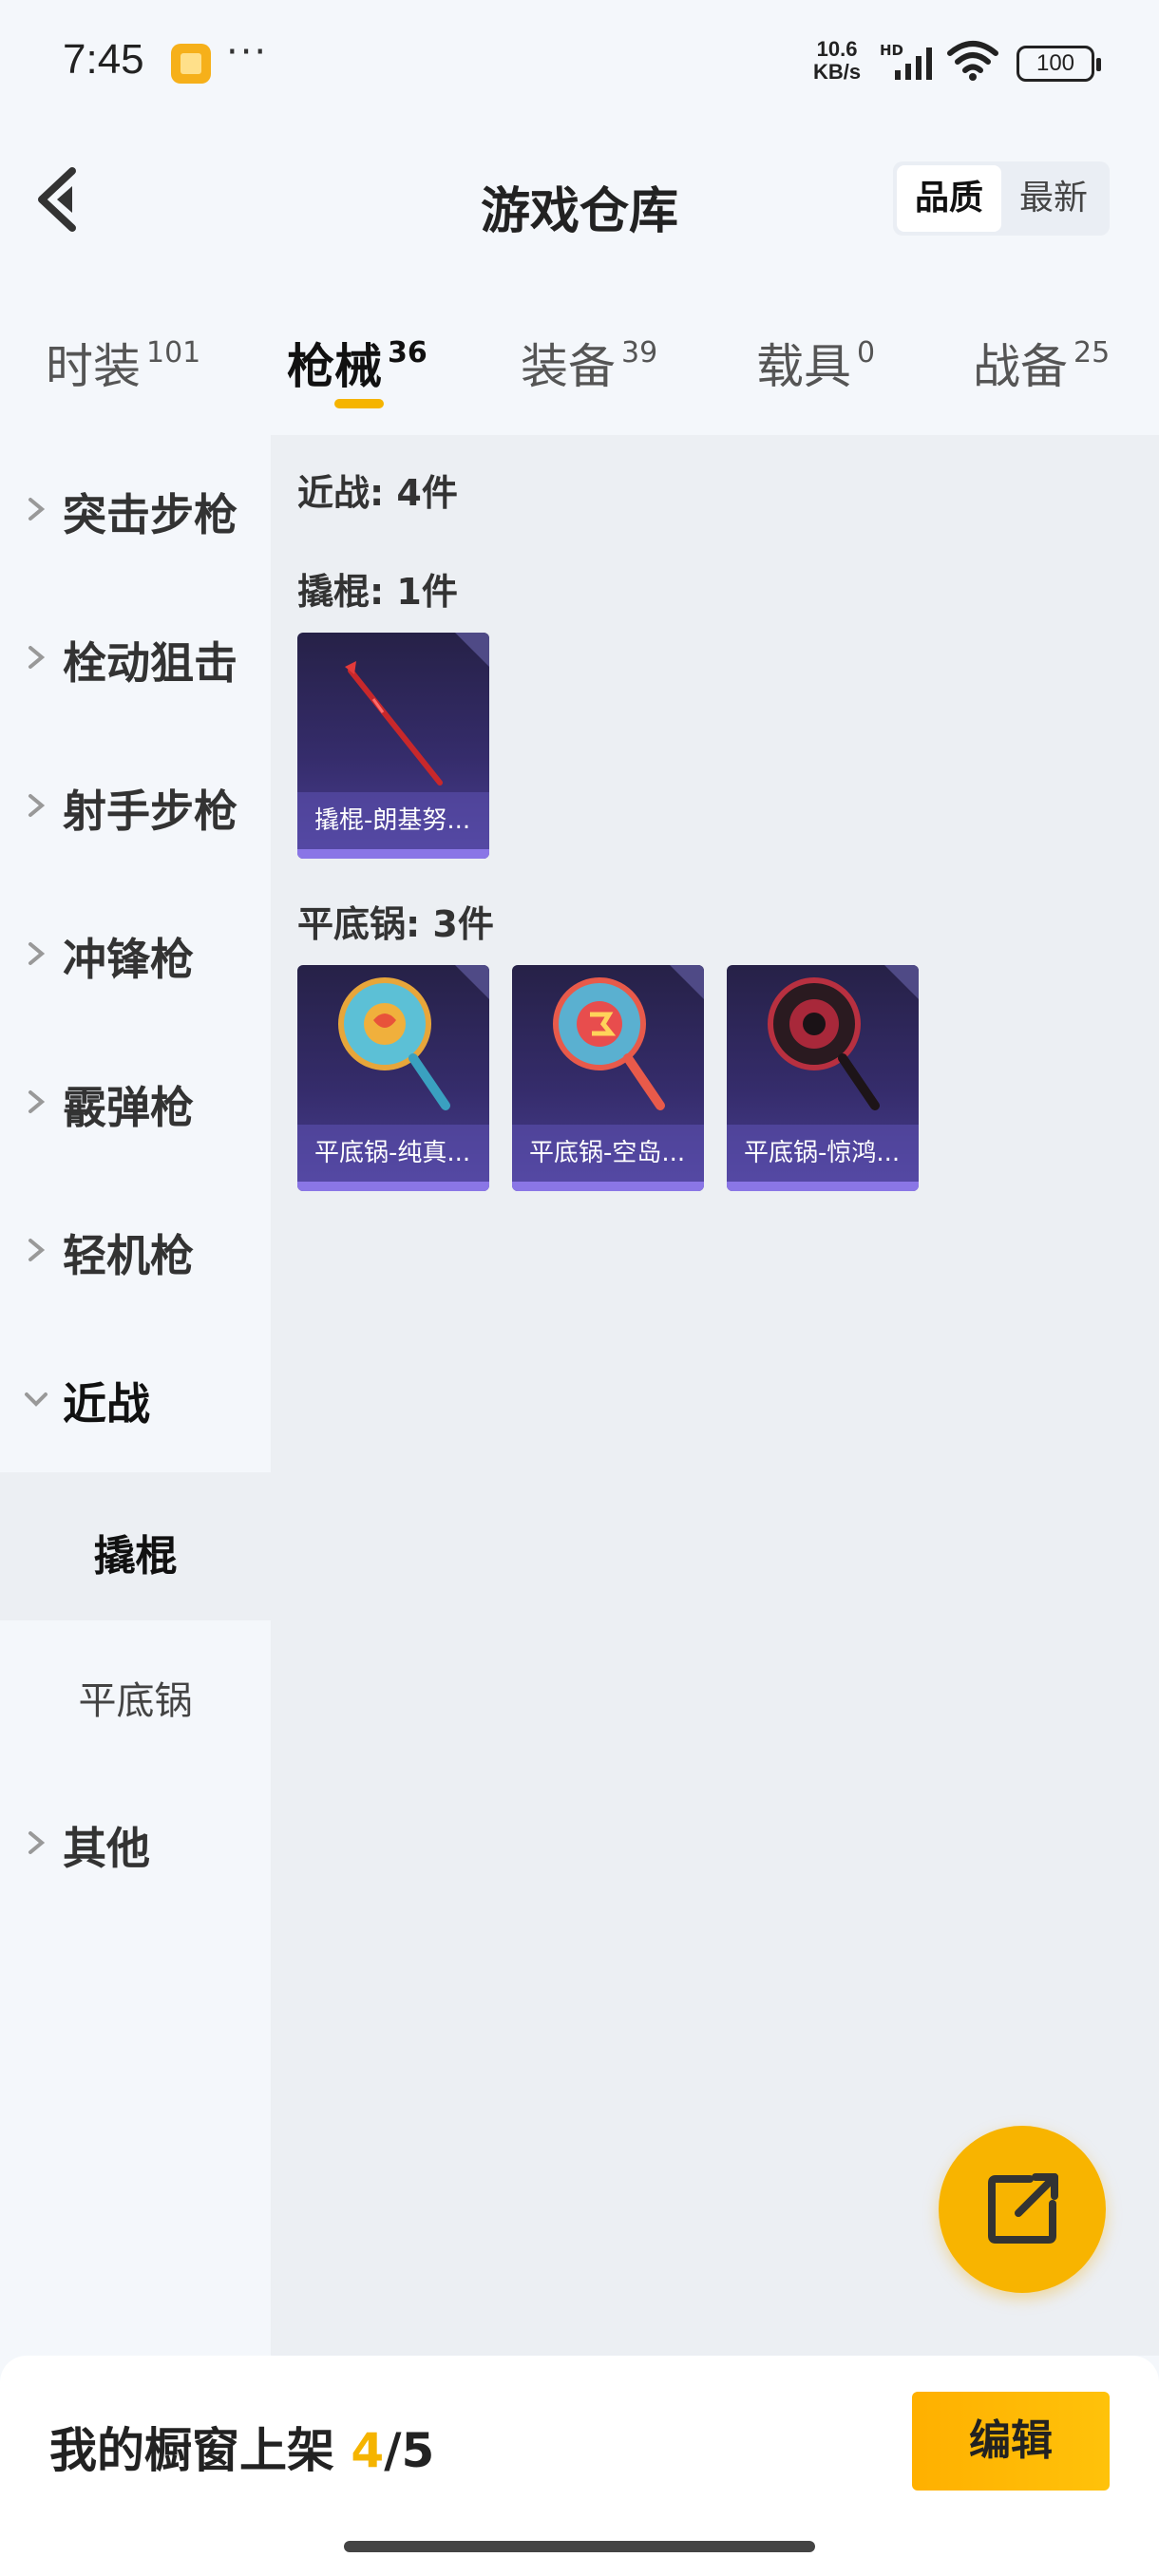 The width and height of the screenshot is (1159, 2576). Describe the element at coordinates (150, 663) in the screenshot. I see `sidebar-item-label: 栓动狙击` at that location.